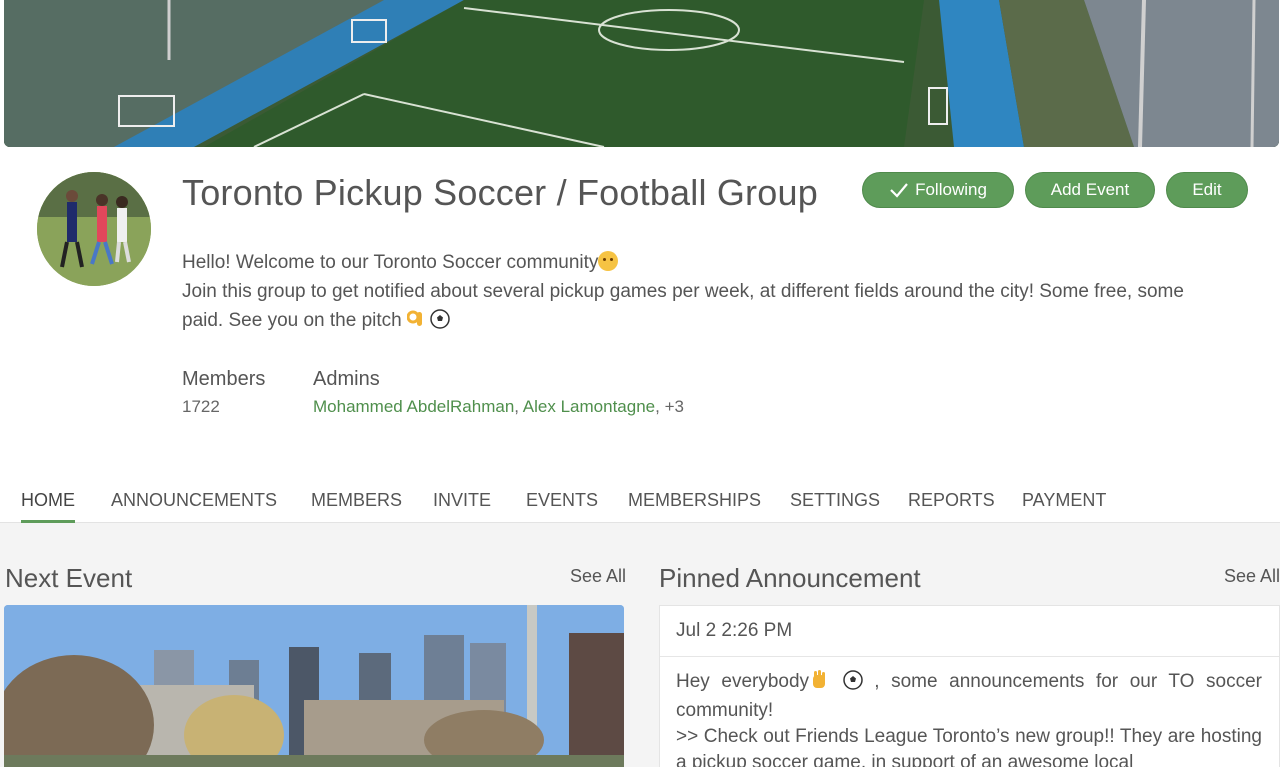  Describe the element at coordinates (899, 190) in the screenshot. I see `checkmark-icon` at that location.